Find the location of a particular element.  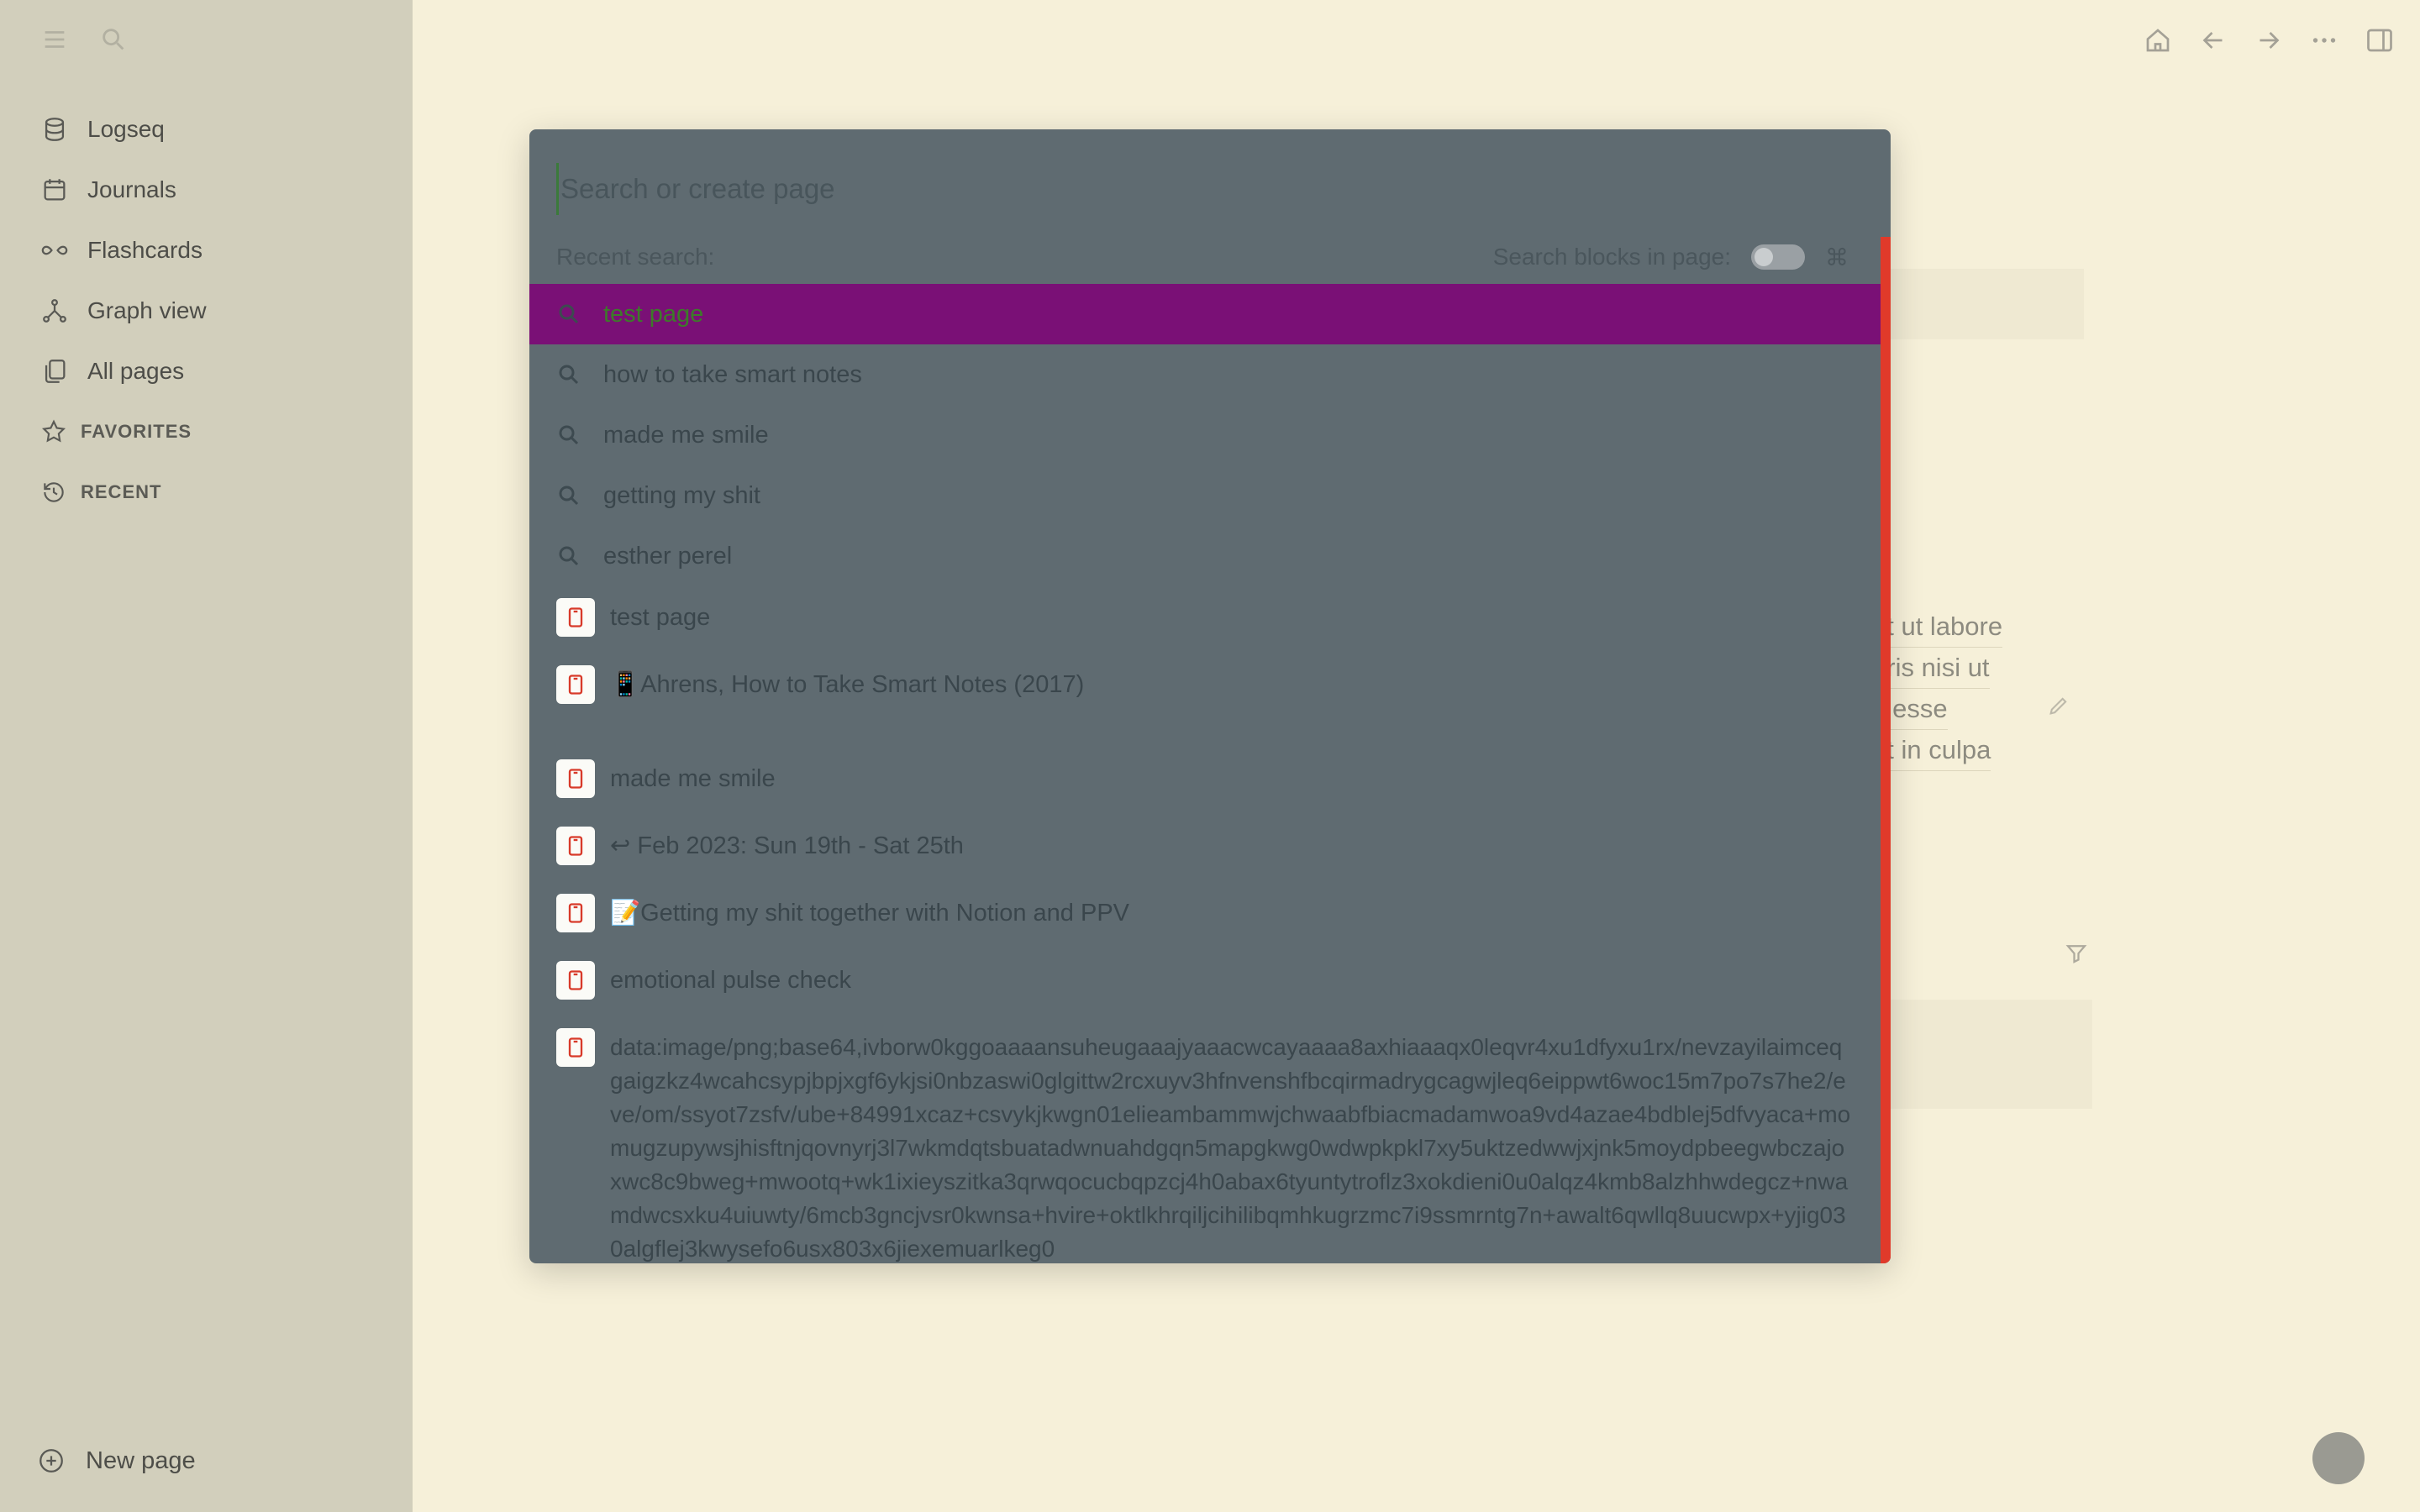

sidebar-section-recent: RECENT is located at coordinates (217, 492).